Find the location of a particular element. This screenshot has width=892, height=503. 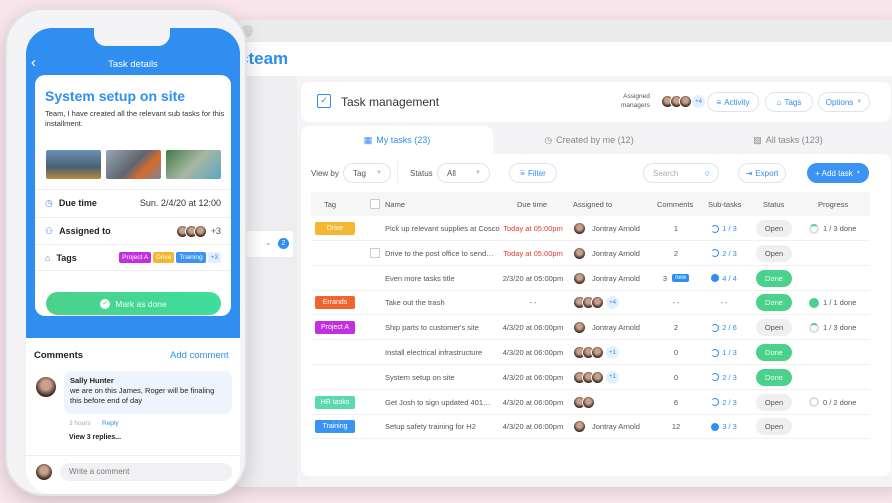

add-task-label: + Add task is located at coordinates (834, 173).